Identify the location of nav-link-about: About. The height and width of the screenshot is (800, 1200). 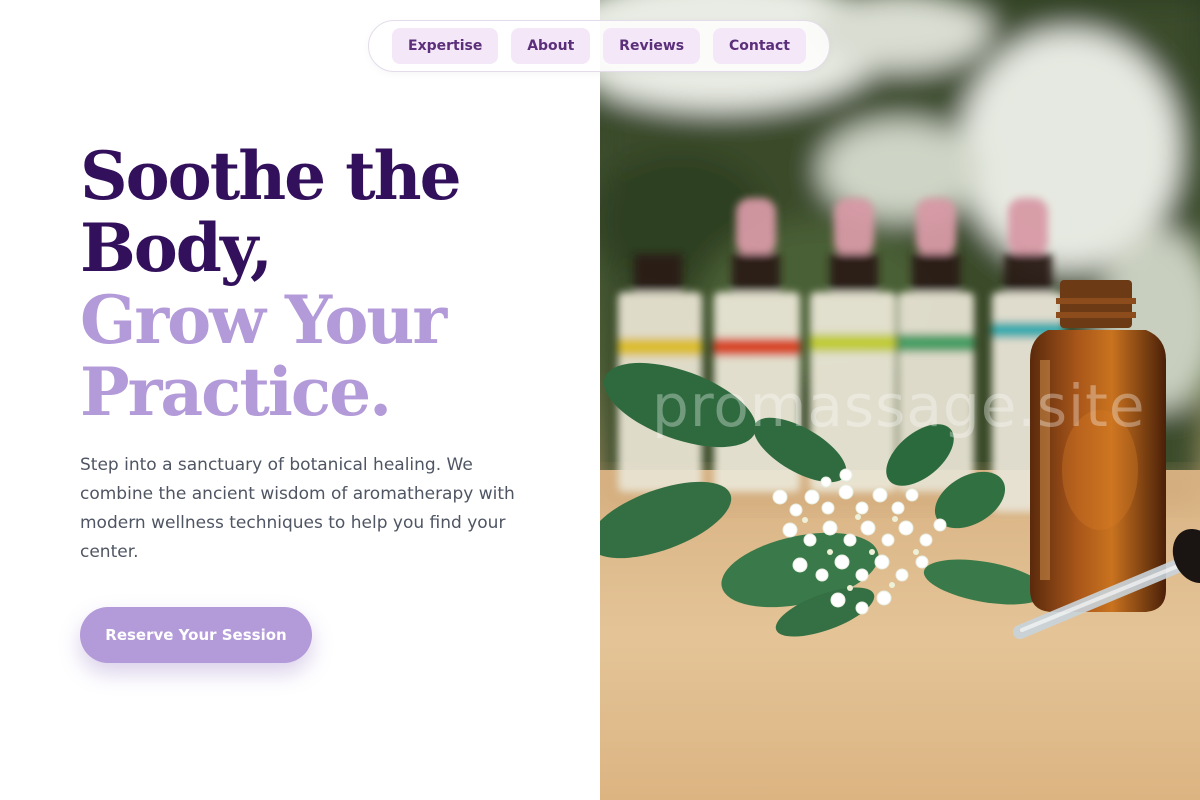
(551, 46).